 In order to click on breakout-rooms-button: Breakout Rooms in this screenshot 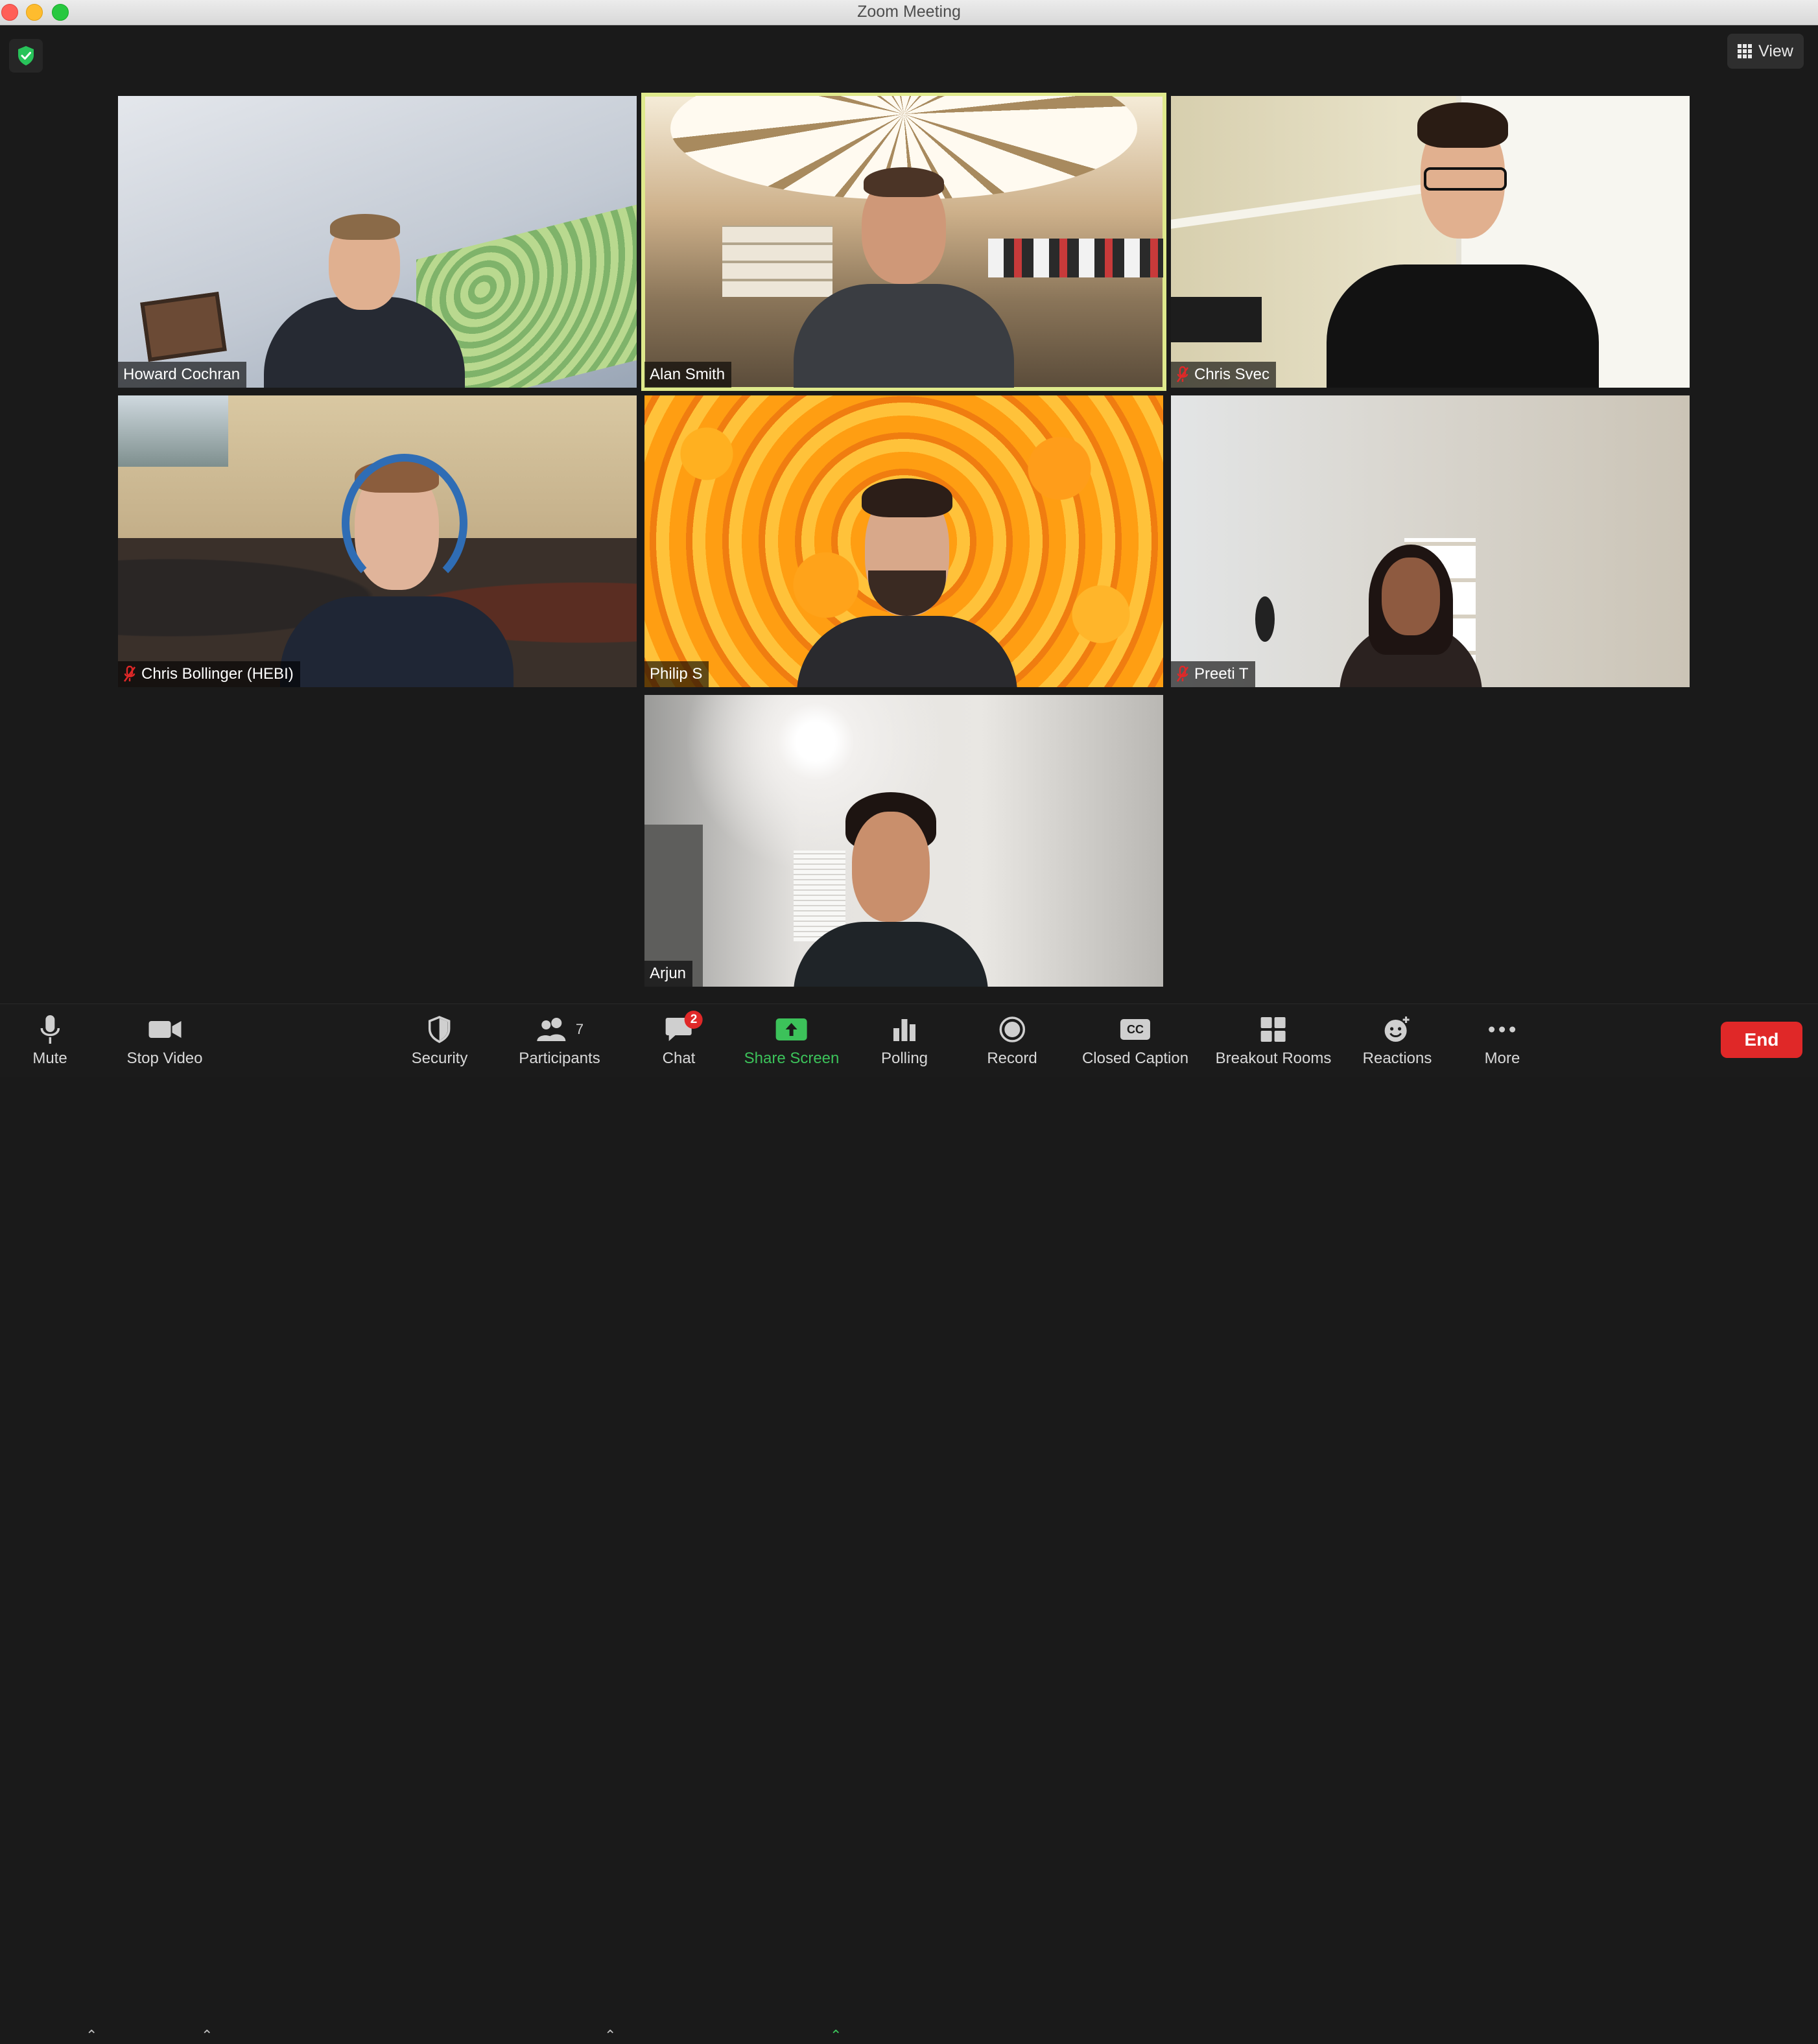, I will do `click(1273, 1042)`.